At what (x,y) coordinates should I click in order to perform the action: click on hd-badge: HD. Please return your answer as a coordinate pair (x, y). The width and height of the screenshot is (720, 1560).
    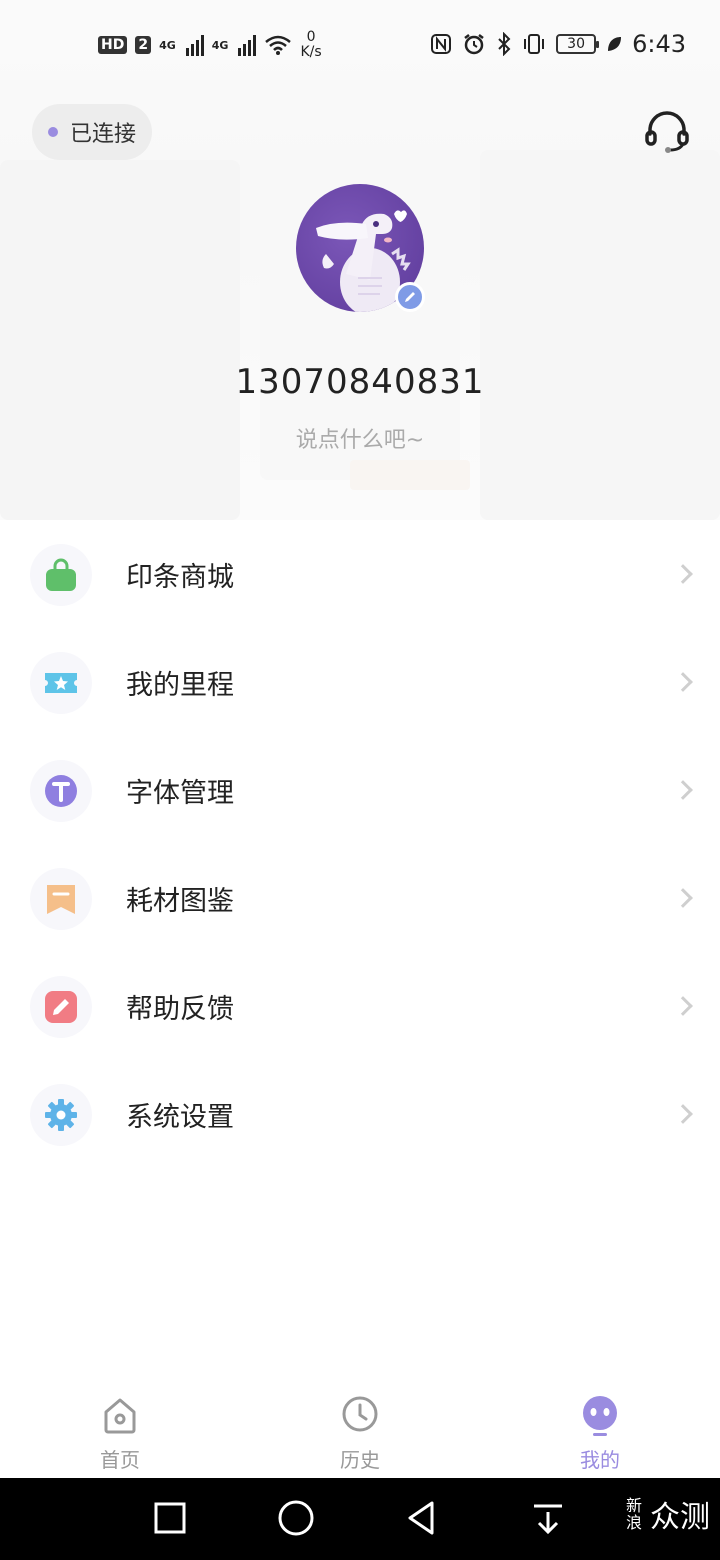
    Looking at the image, I should click on (113, 45).